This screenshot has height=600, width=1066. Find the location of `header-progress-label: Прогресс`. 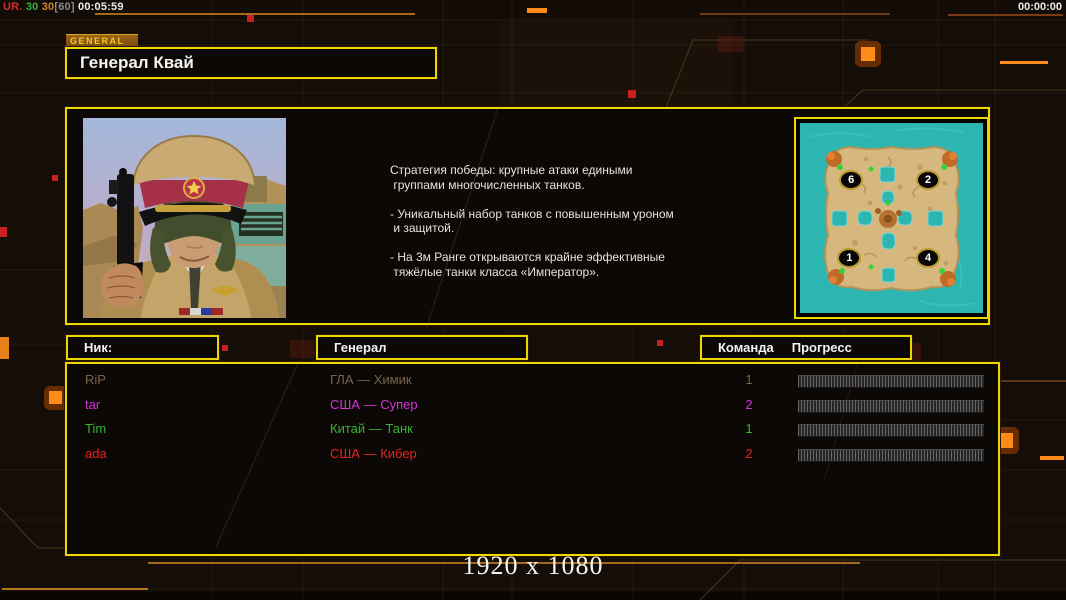

header-progress-label: Прогресс is located at coordinates (821, 347).